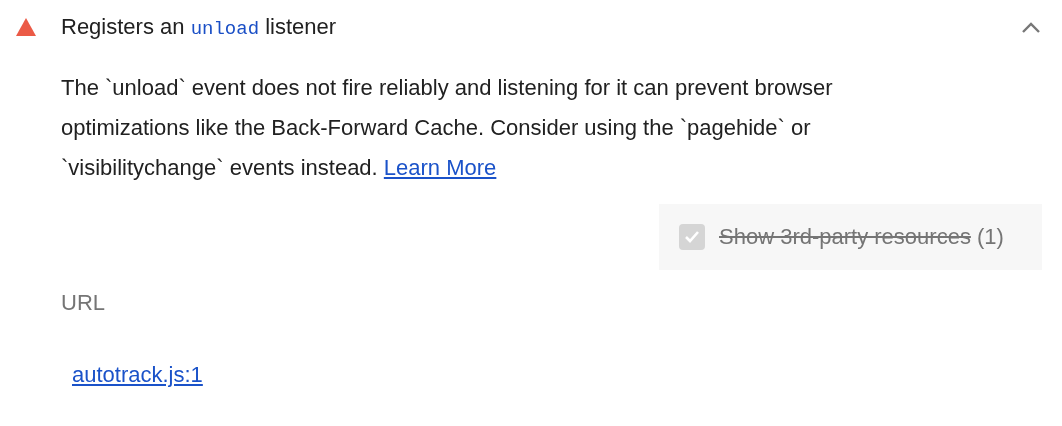 This screenshot has width=1062, height=426. Describe the element at coordinates (137, 374) in the screenshot. I see `url-link: autotrack.js:1` at that location.